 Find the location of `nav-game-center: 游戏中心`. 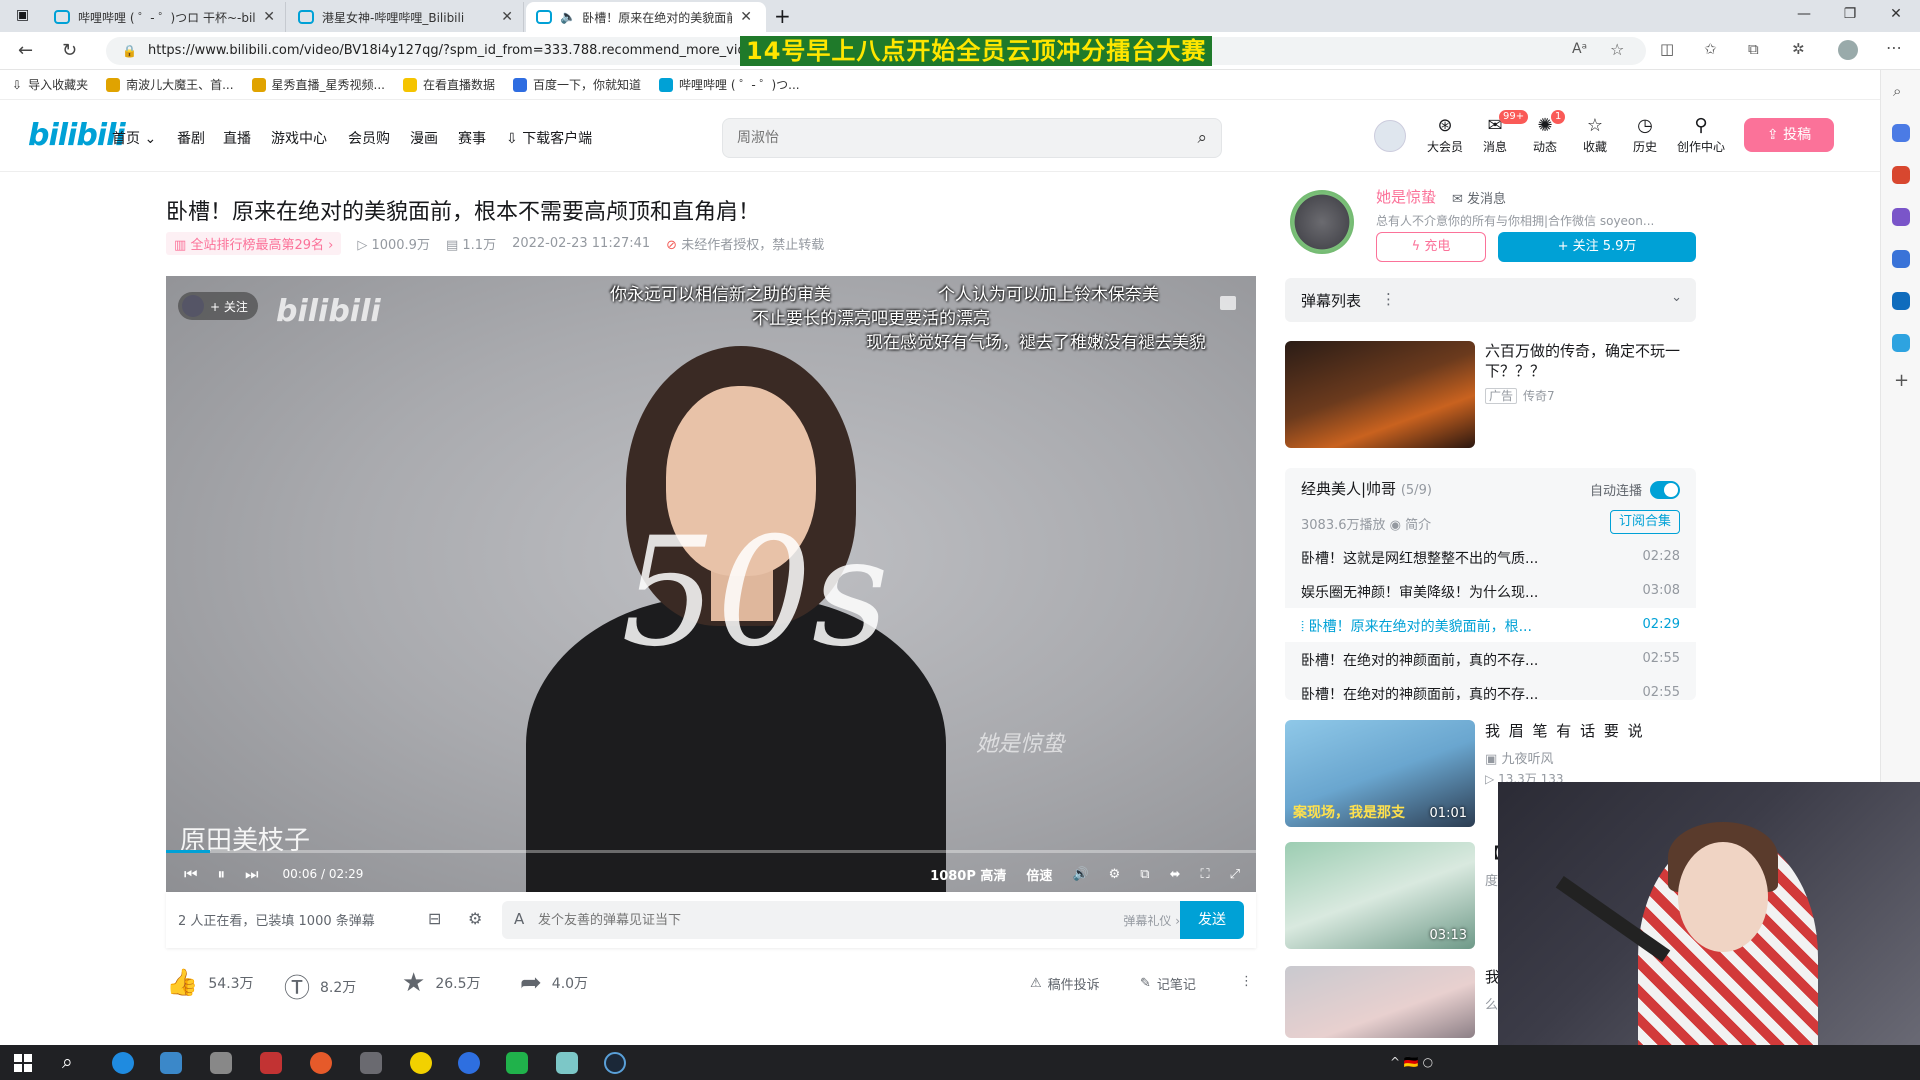

nav-game-center: 游戏中心 is located at coordinates (299, 138).